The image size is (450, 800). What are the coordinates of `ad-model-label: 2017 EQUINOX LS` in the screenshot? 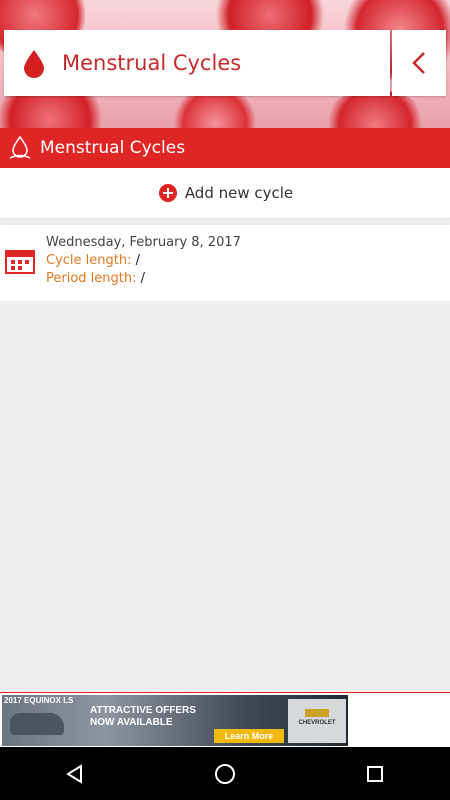 It's located at (39, 700).